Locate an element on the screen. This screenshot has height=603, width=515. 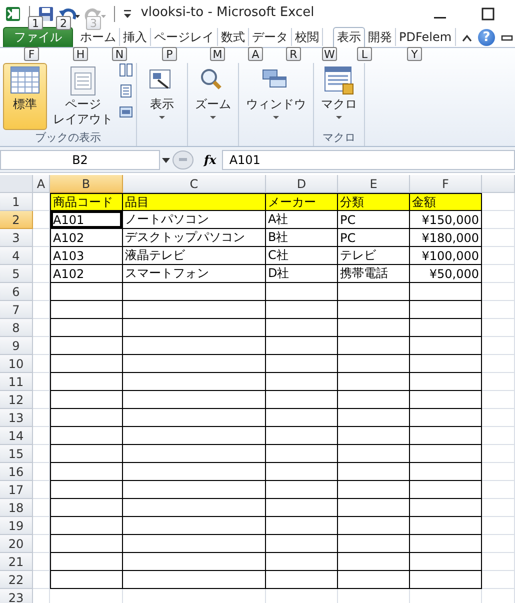
row-header: 12 is located at coordinates (16, 400).